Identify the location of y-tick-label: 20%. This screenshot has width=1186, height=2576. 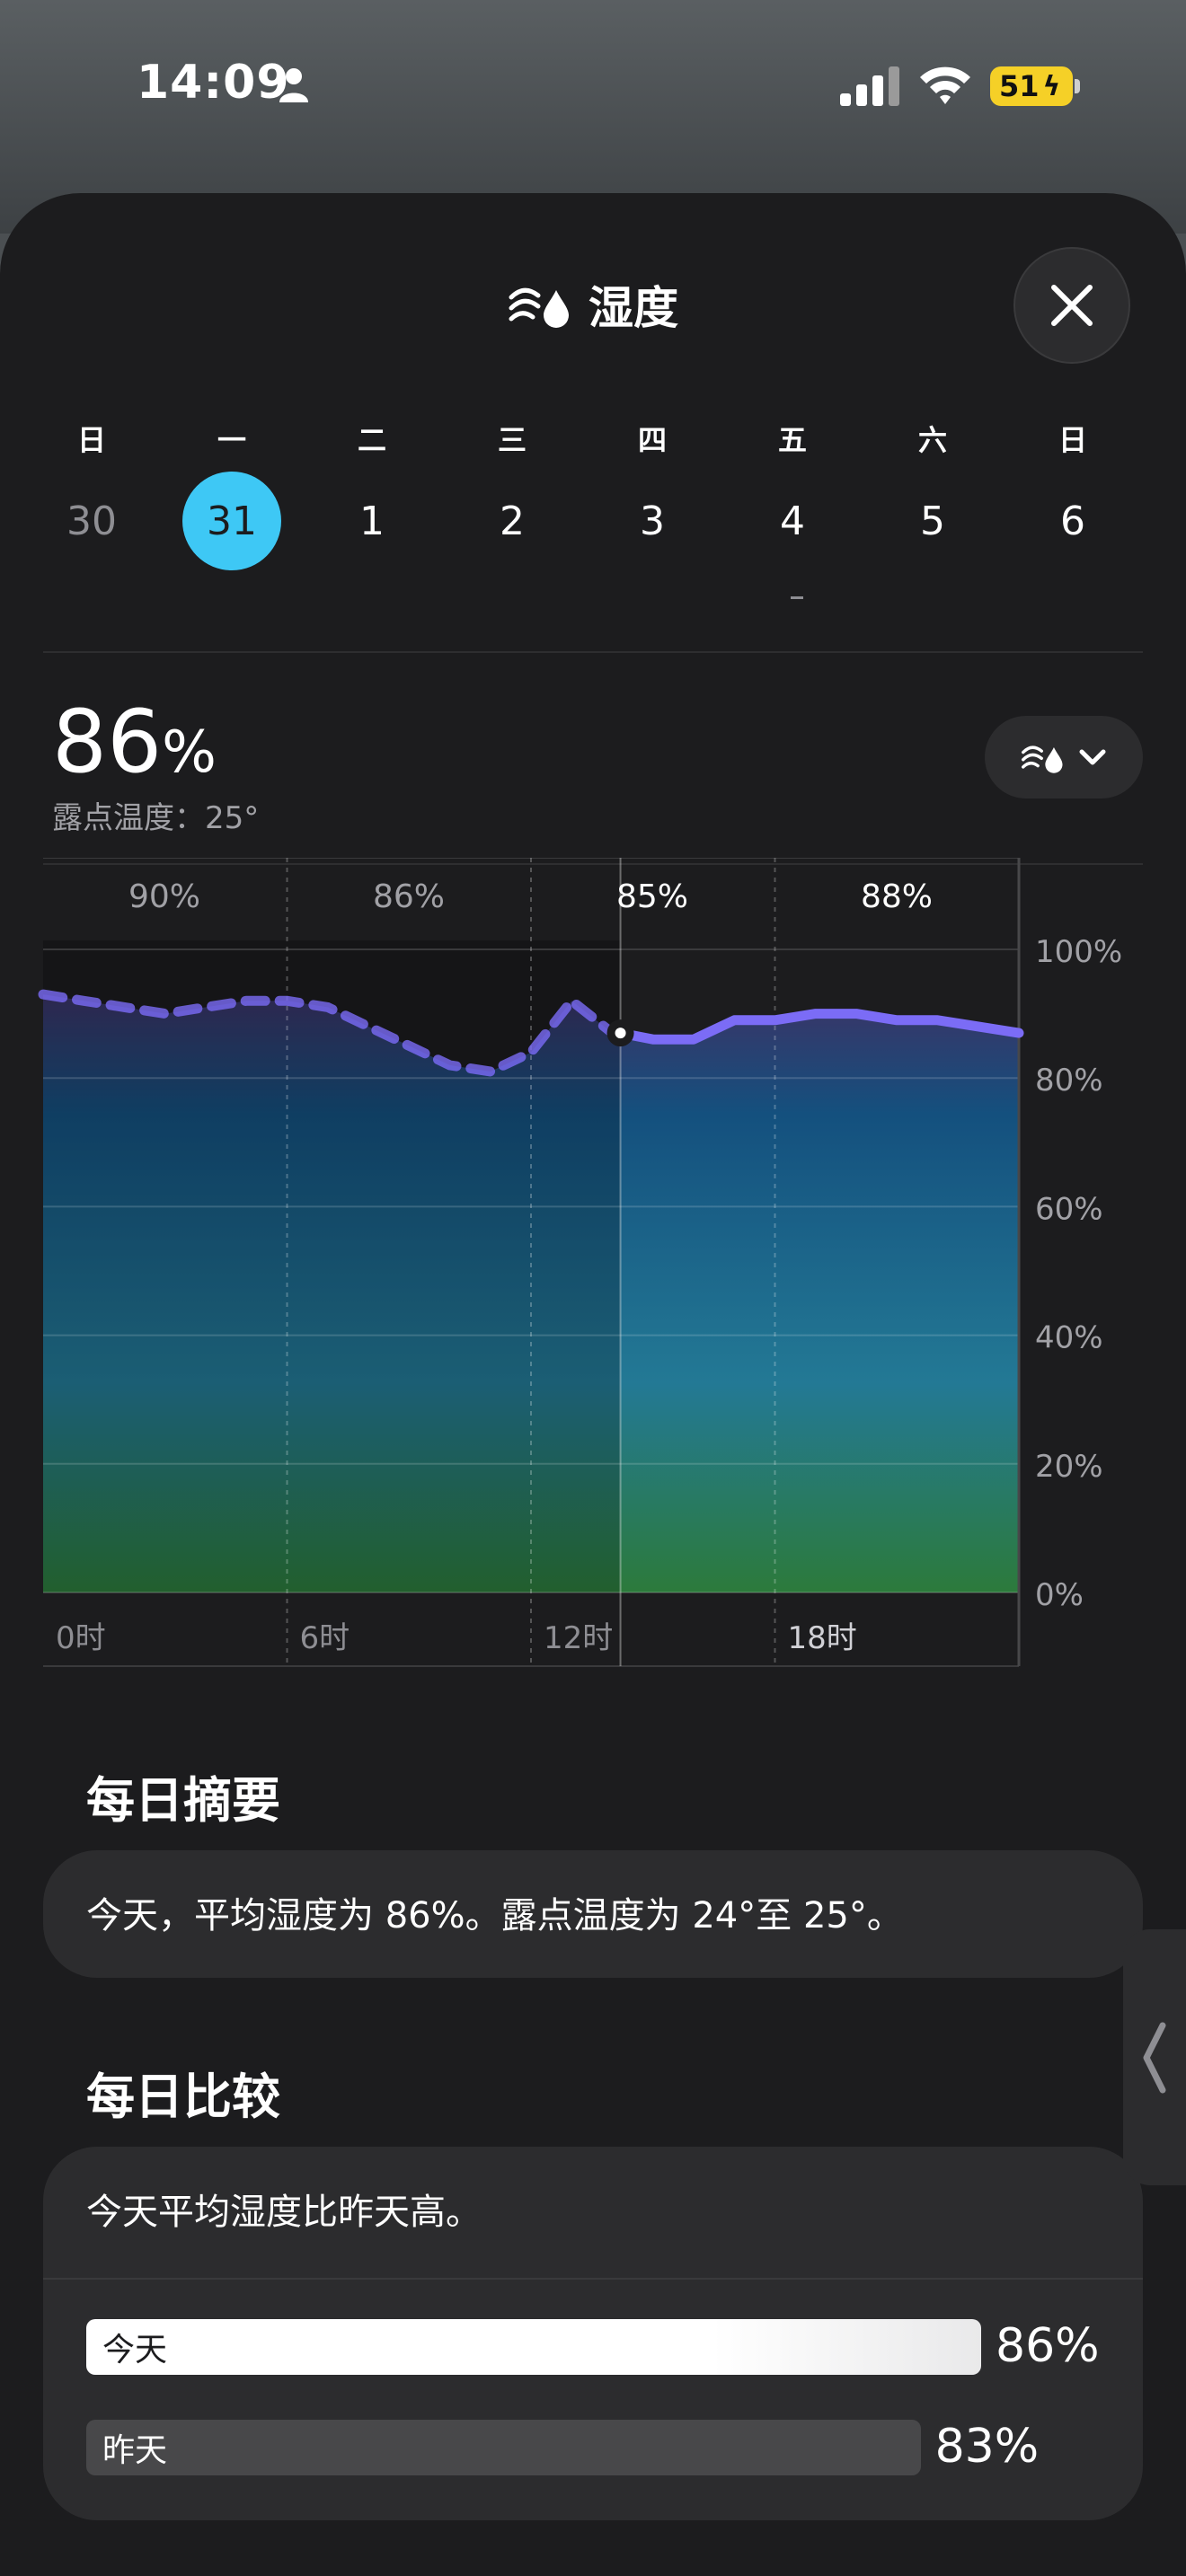
(1069, 1467).